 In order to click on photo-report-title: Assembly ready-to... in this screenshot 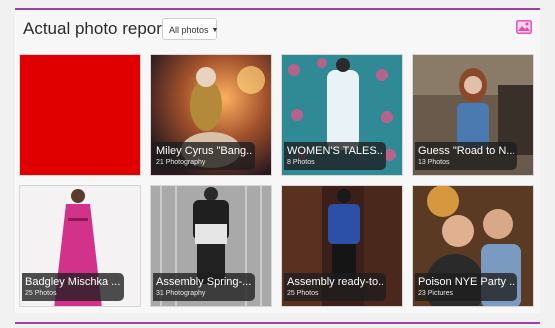, I will do `click(335, 282)`.